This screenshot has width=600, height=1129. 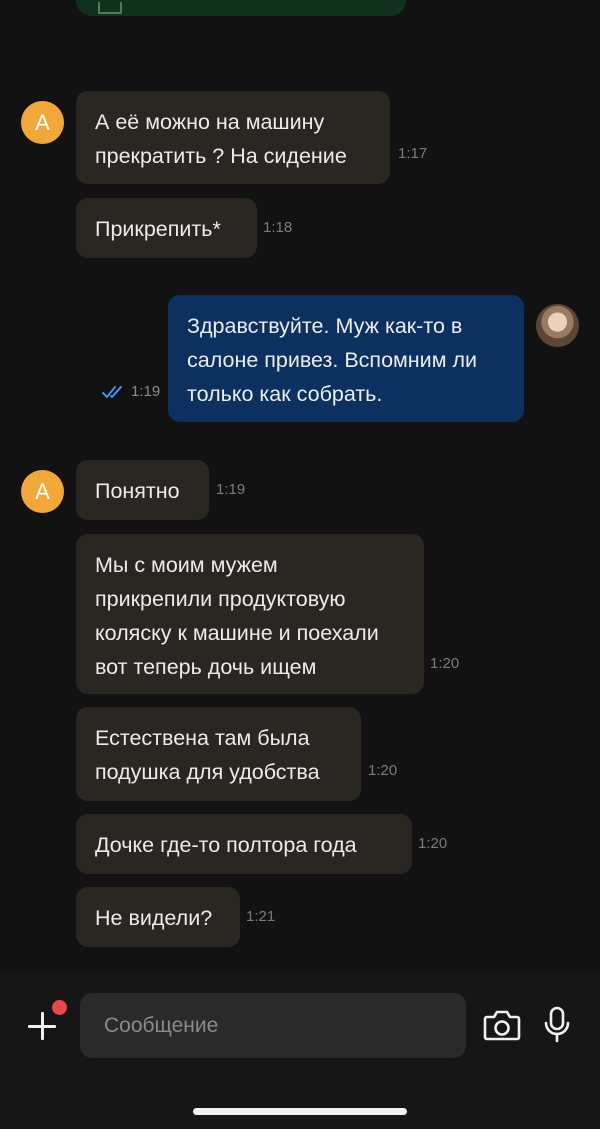 I want to click on message-bubble-4: Понятно, so click(x=142, y=490).